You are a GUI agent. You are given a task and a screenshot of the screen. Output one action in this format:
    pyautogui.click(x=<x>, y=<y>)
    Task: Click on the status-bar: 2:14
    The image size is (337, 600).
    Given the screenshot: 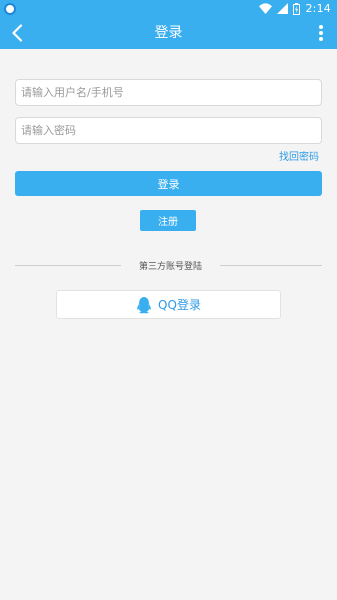 What is the action you would take?
    pyautogui.click(x=168, y=8)
    